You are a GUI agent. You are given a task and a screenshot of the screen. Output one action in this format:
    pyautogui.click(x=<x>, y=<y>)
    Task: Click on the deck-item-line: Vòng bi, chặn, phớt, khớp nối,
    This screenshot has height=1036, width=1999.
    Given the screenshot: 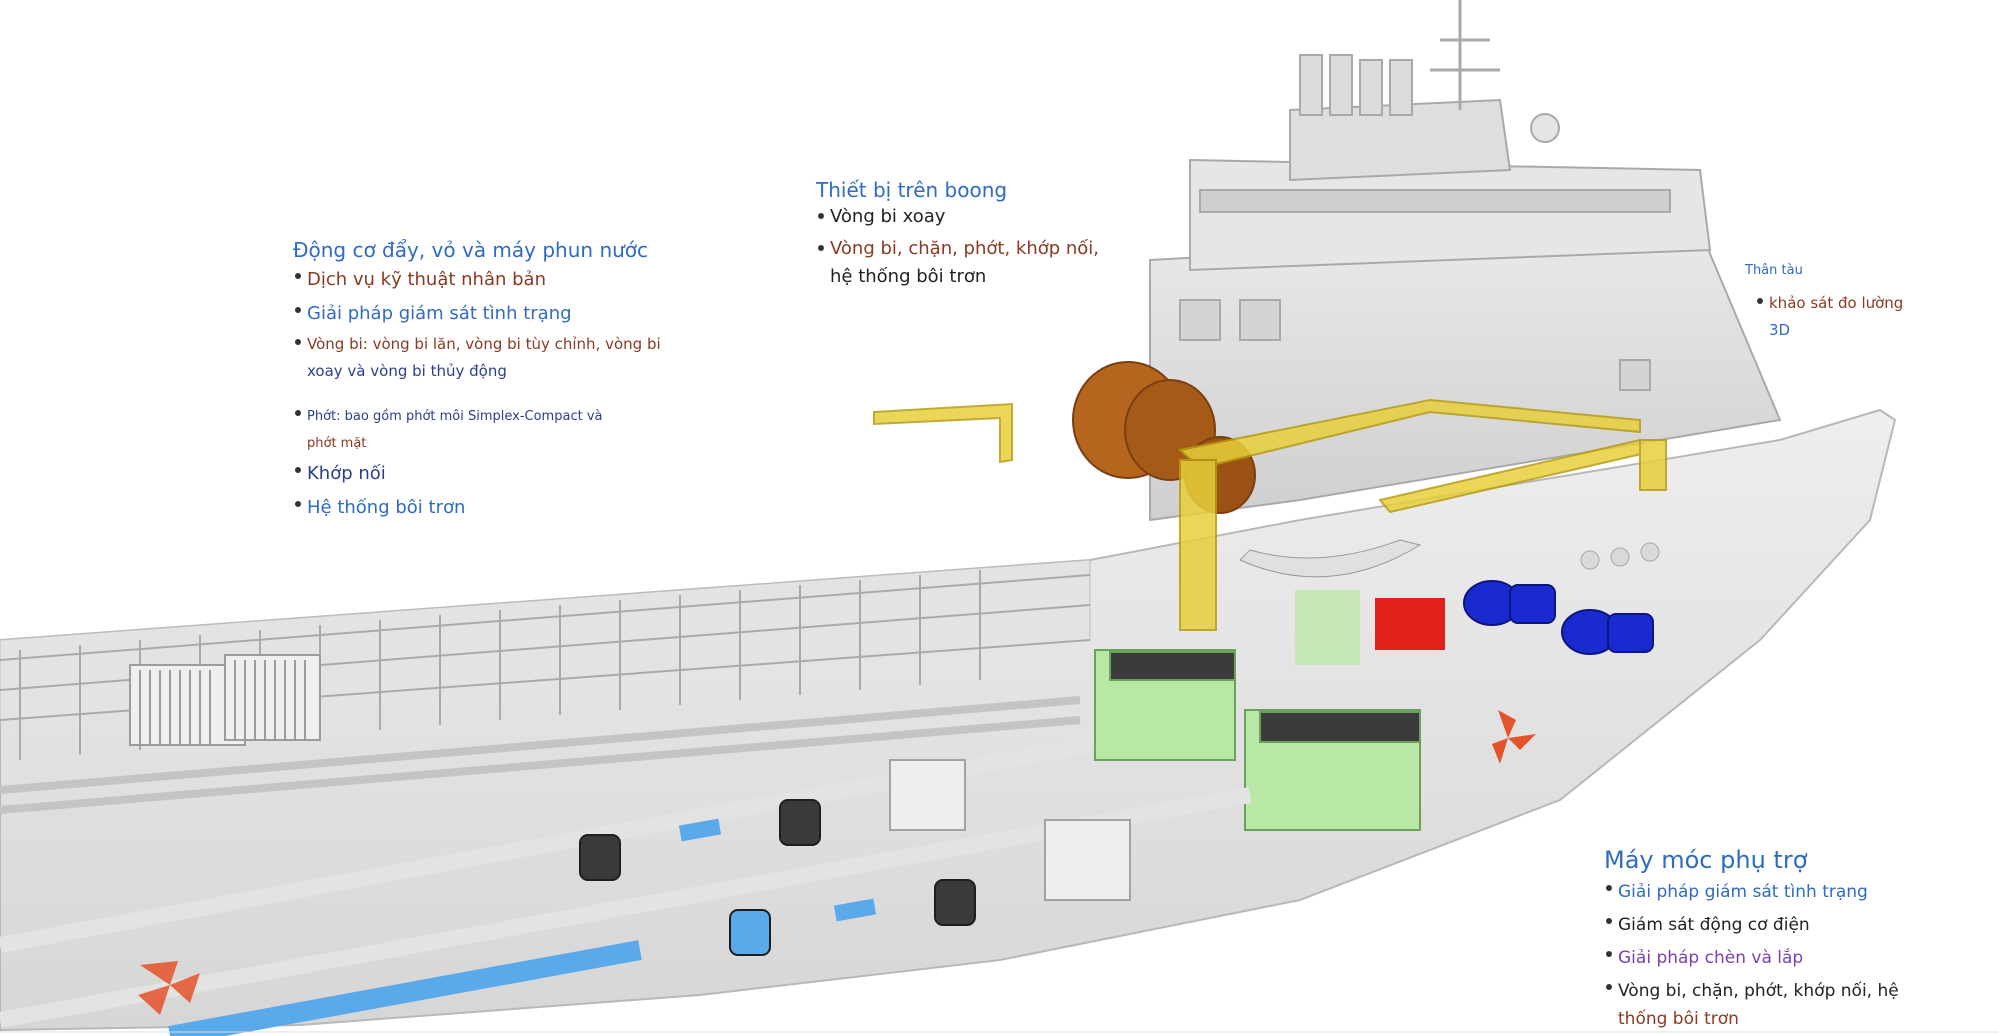 What is the action you would take?
    pyautogui.click(x=965, y=248)
    